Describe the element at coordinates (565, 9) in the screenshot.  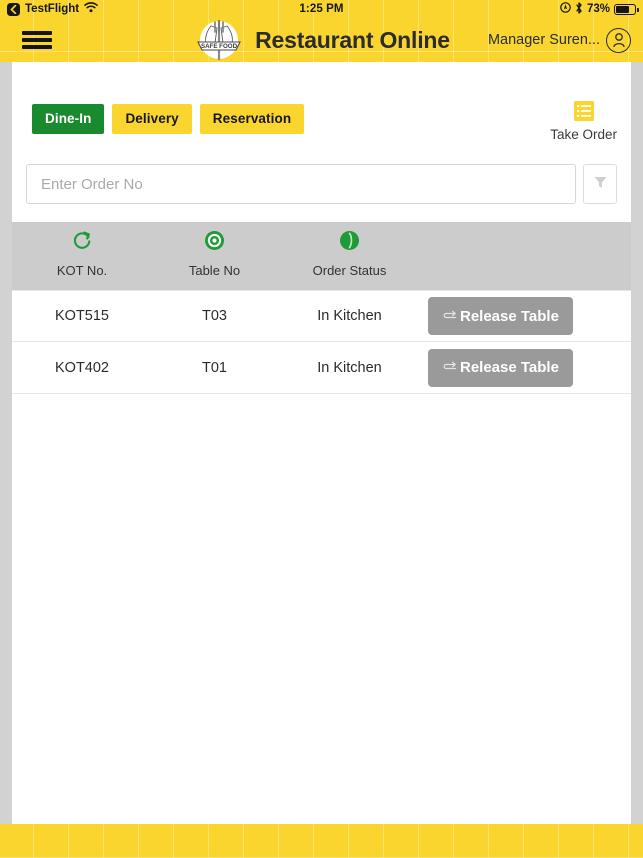
I see `location-icon` at that location.